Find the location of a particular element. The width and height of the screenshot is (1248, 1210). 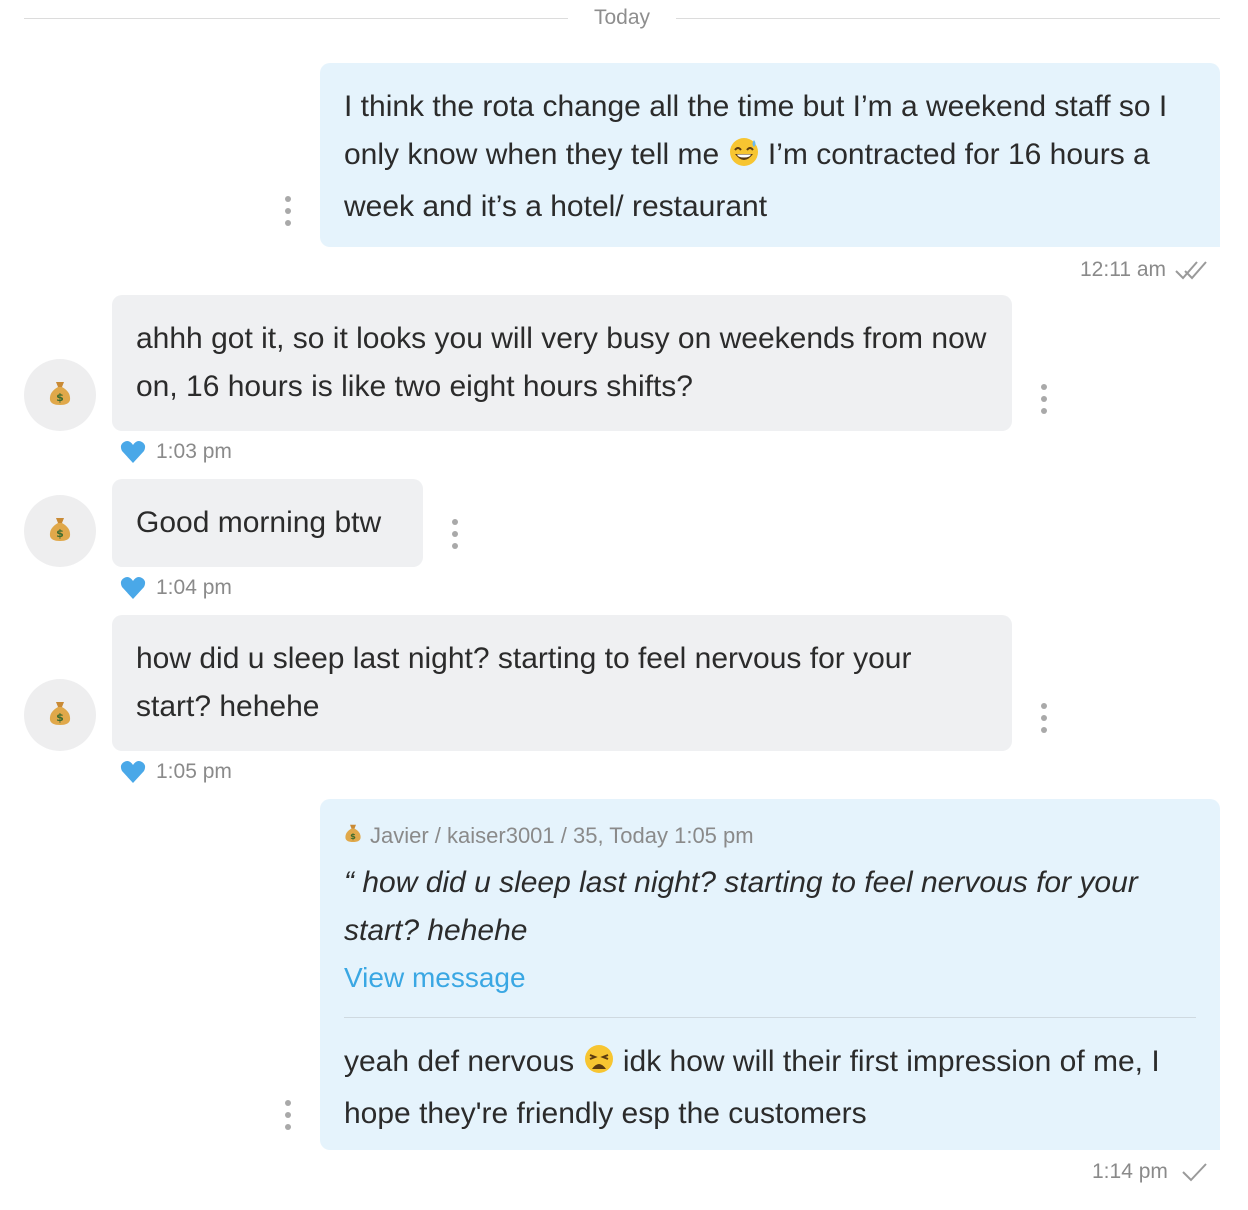

message-time: 1:05 pm is located at coordinates (194, 771).